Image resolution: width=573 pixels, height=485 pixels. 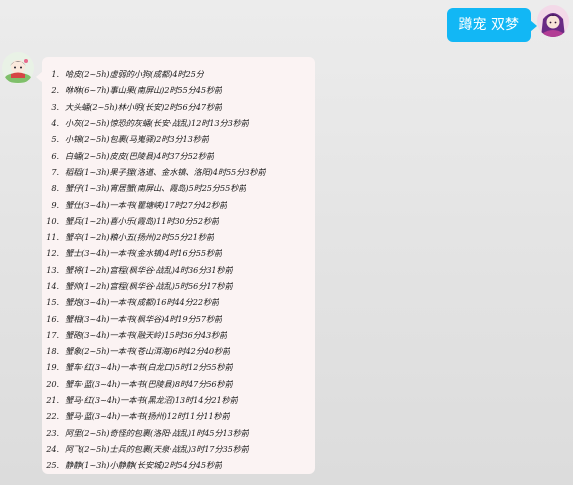 I want to click on list-item: 3. 大头蛹(2~5h)林小明(长安)2时56分47秒前, so click(x=178, y=107).